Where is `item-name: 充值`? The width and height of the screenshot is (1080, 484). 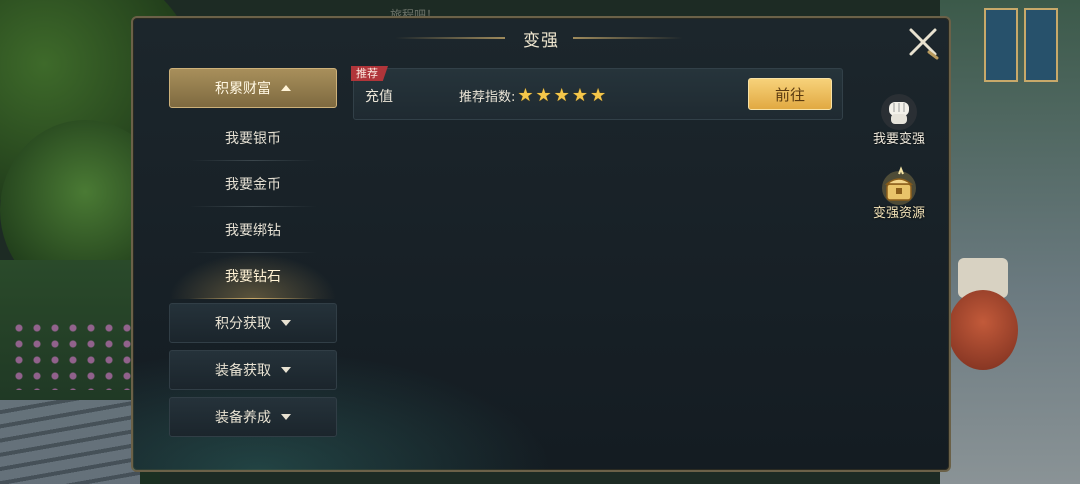
item-name: 充值 is located at coordinates (379, 97).